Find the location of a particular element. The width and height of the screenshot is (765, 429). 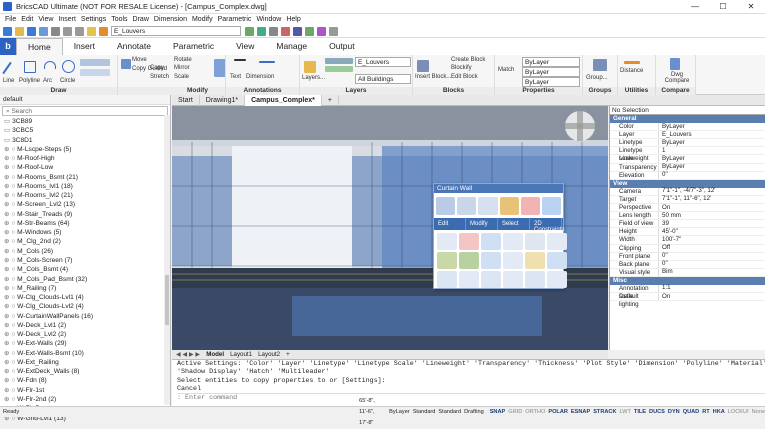

tree-item: ⊕ ○ M-Roof-Low is located at coordinates (87, 167).